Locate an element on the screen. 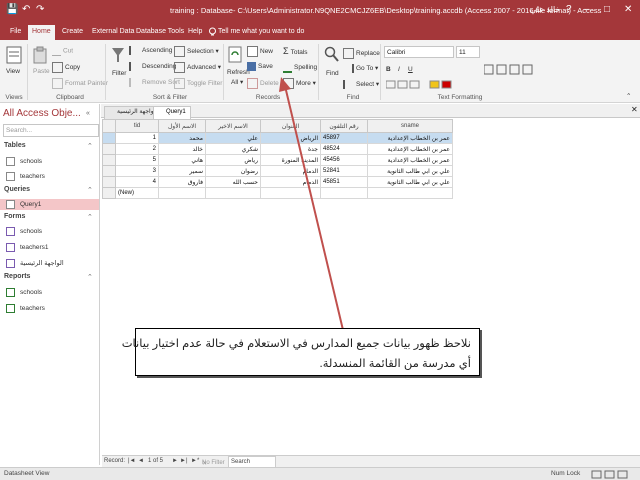 This screenshot has height=480, width=640. font-size-select: 11 is located at coordinates (468, 52).